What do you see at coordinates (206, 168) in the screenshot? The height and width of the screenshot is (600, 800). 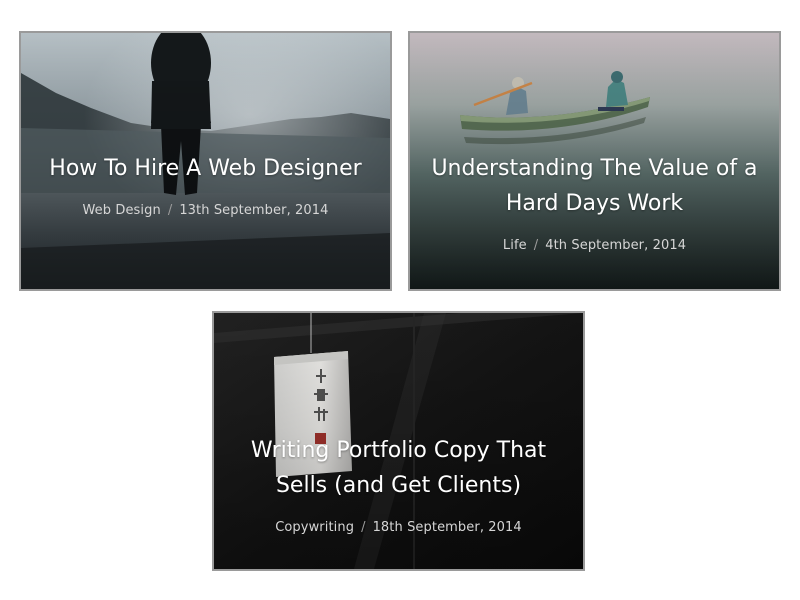 I see `post-title-link: How To Hire A Web Designer` at bounding box center [206, 168].